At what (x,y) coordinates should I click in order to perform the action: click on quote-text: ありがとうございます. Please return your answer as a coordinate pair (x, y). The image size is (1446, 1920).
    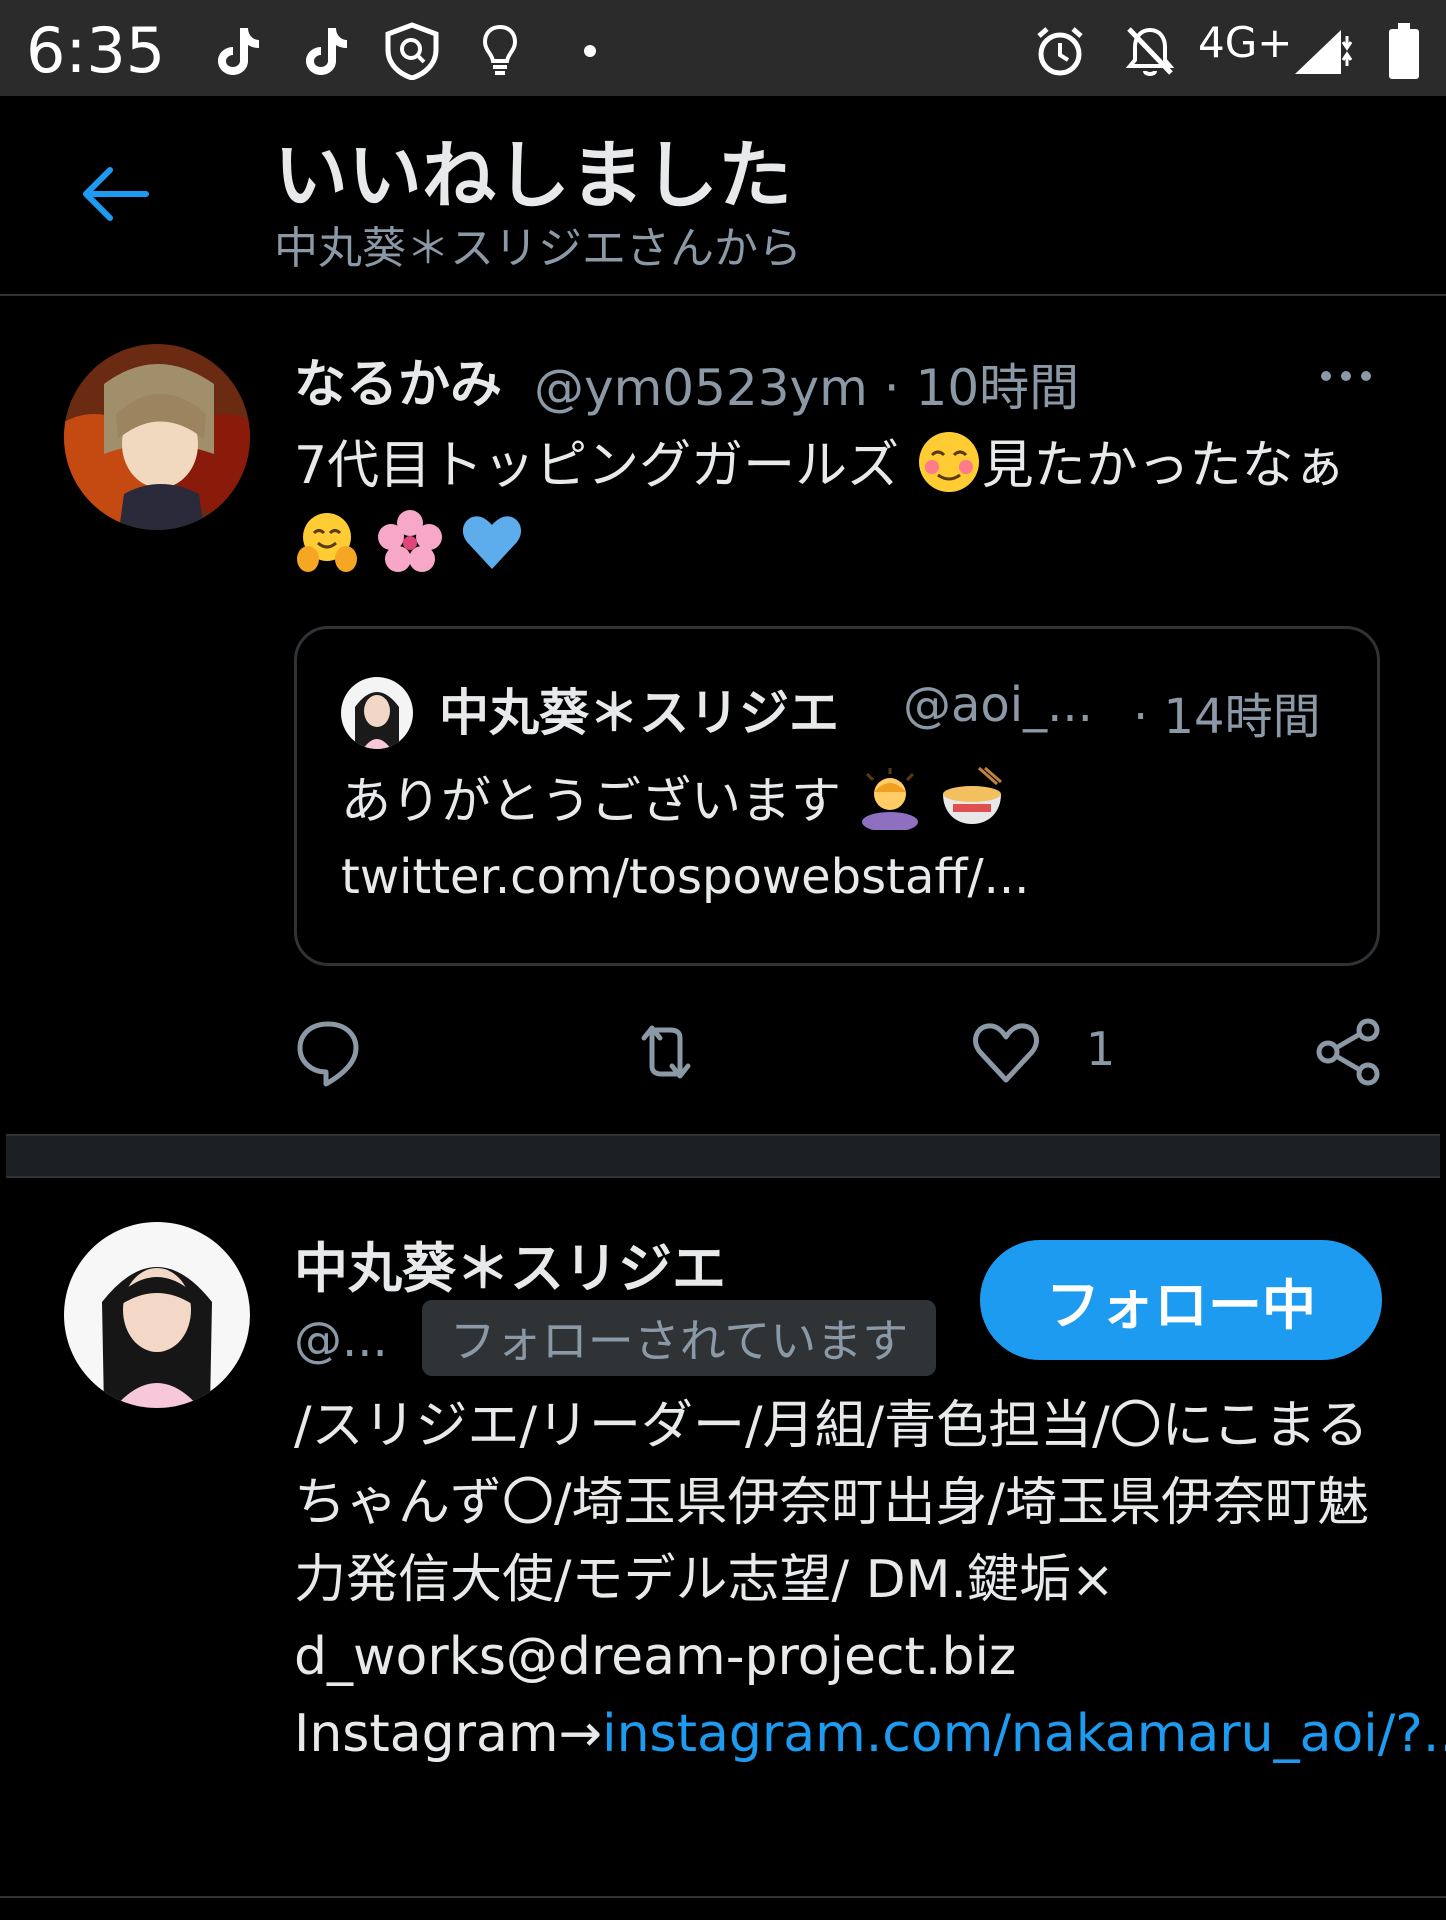
    Looking at the image, I should click on (673, 797).